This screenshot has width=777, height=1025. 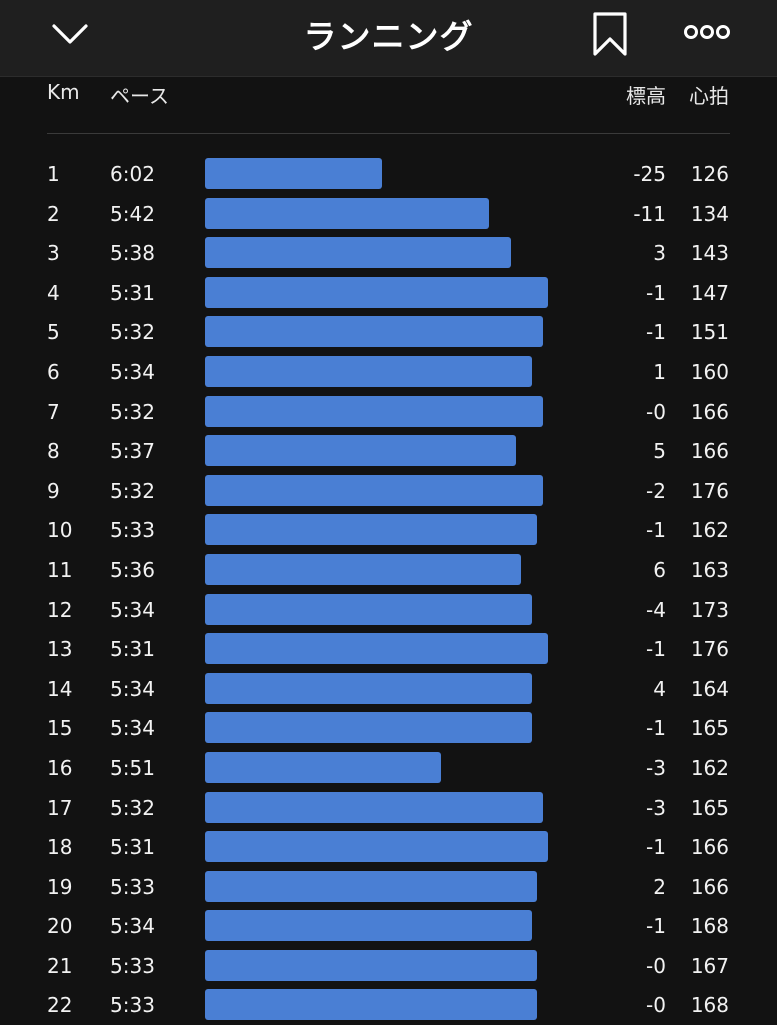 I want to click on split-row: 2 5:42 -11 134, so click(x=388, y=214).